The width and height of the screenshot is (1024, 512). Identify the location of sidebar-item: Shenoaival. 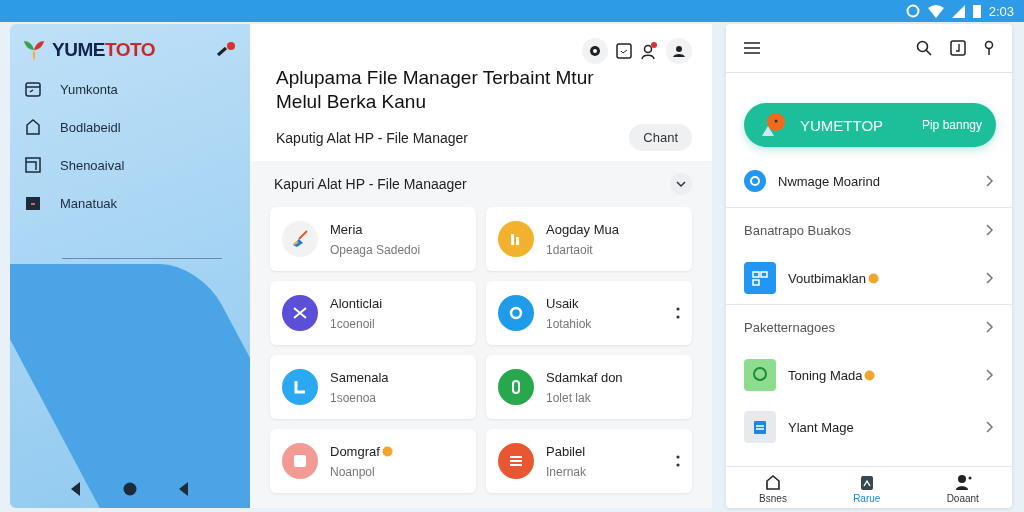
(130, 165).